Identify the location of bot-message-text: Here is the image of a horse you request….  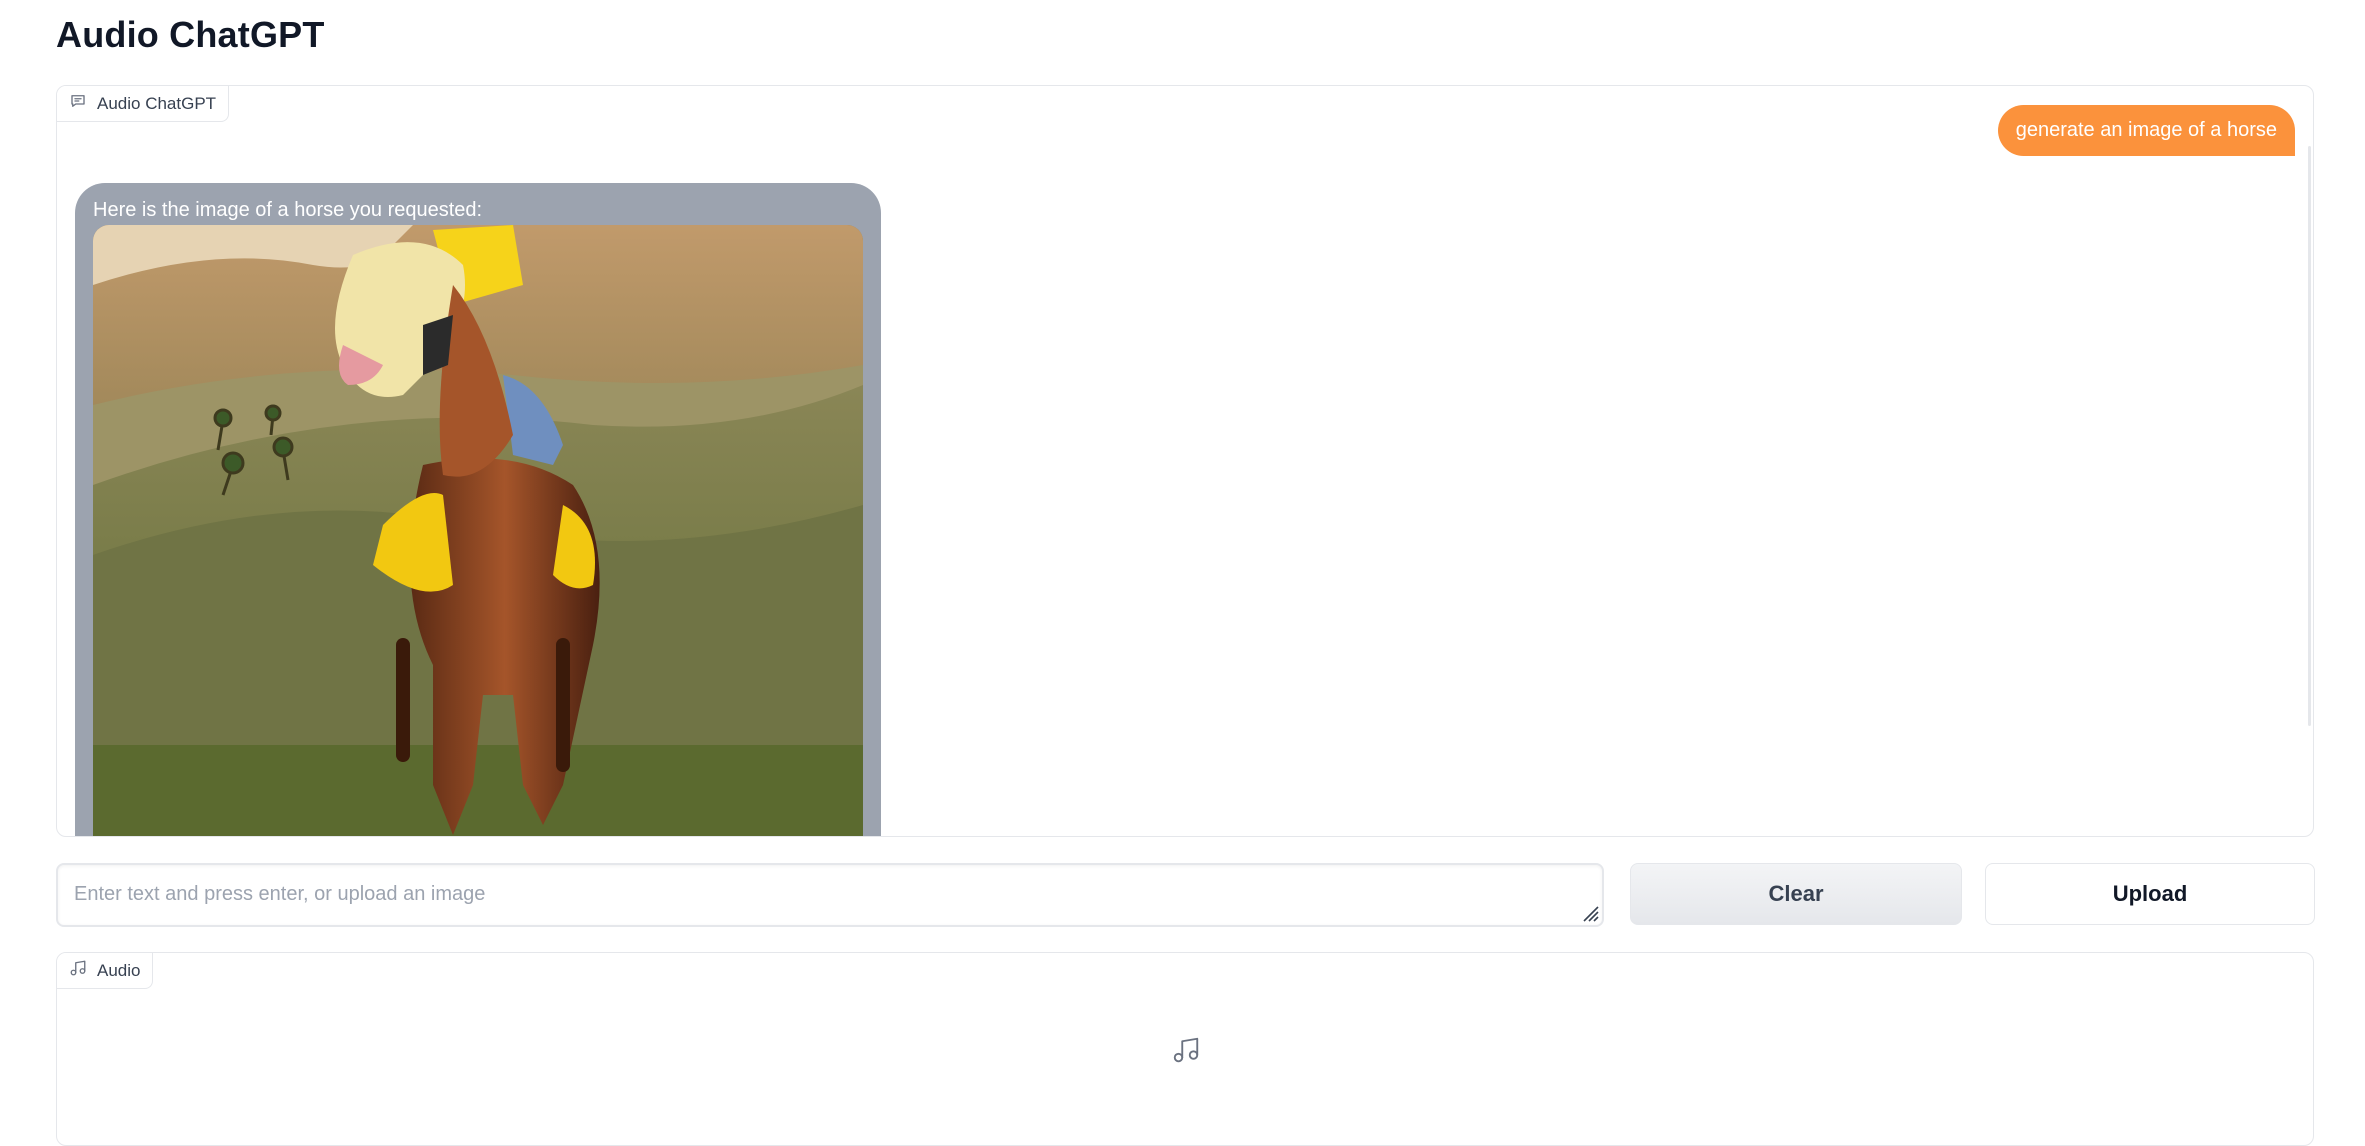
(288, 210).